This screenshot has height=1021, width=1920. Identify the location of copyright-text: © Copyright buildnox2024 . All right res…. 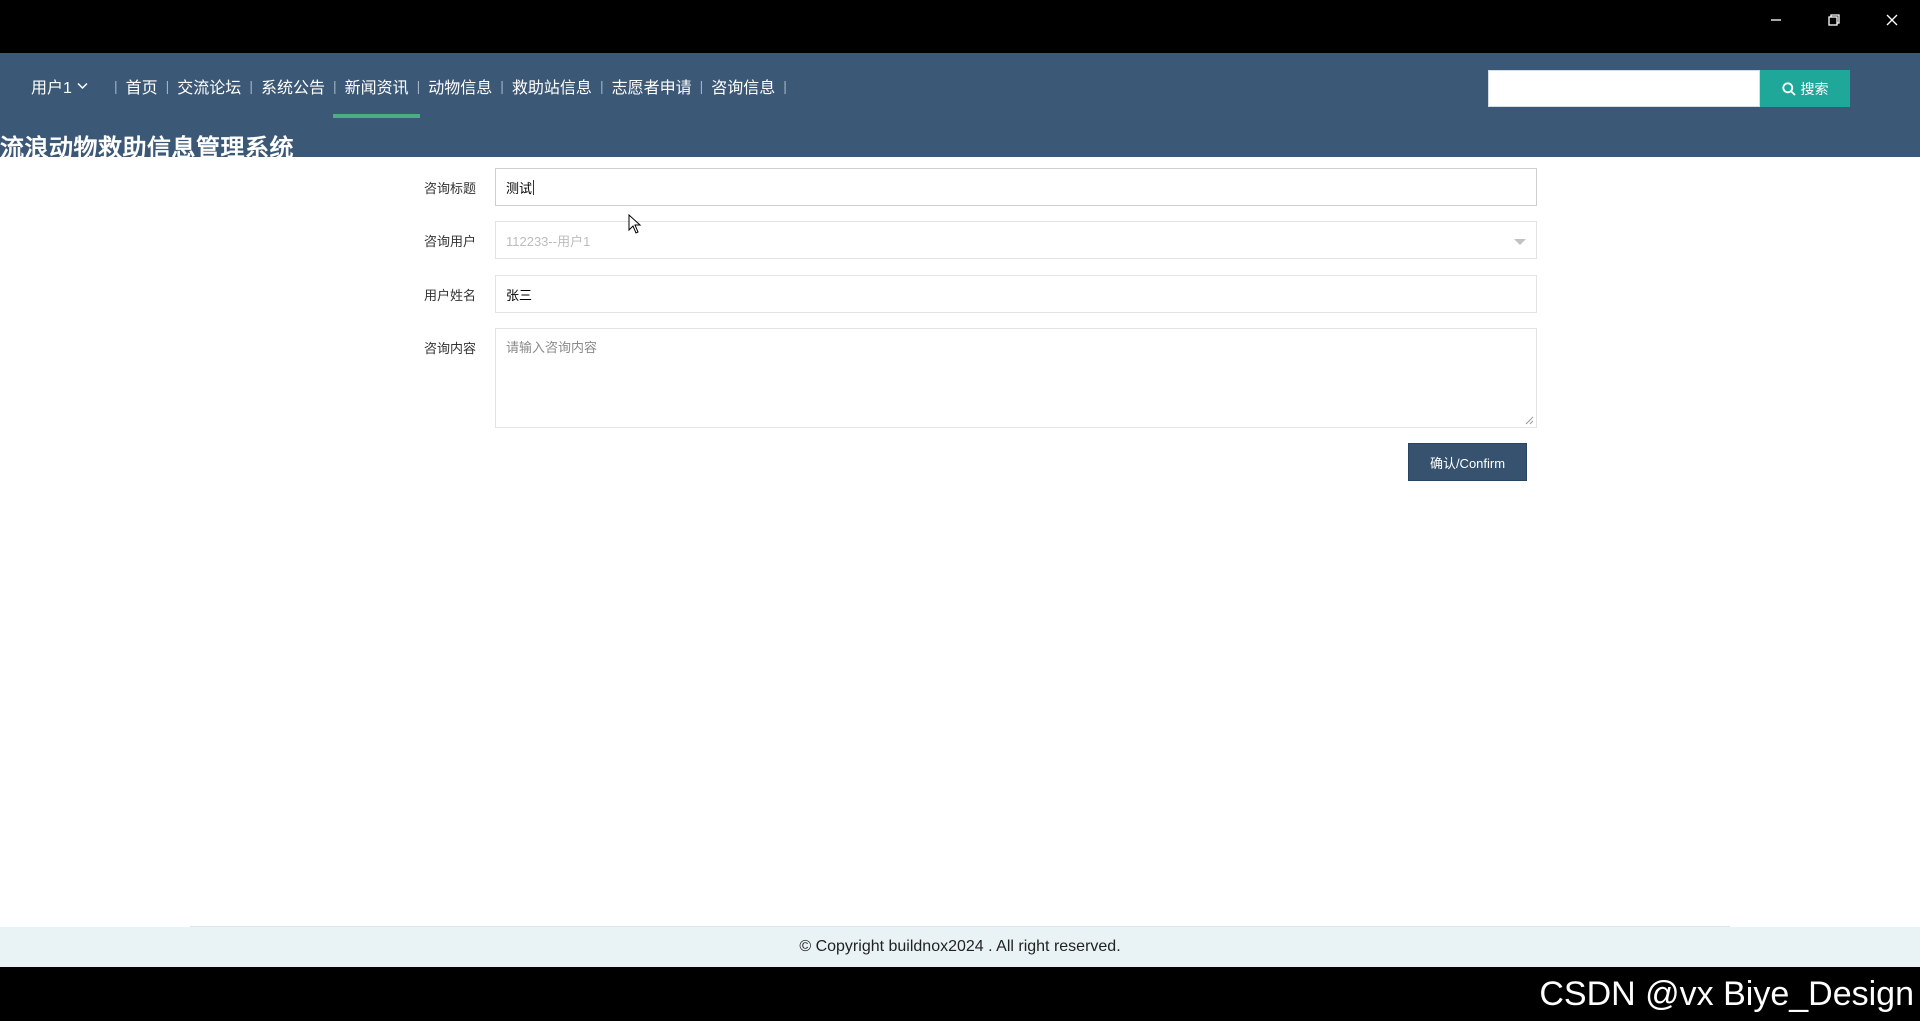
(960, 946).